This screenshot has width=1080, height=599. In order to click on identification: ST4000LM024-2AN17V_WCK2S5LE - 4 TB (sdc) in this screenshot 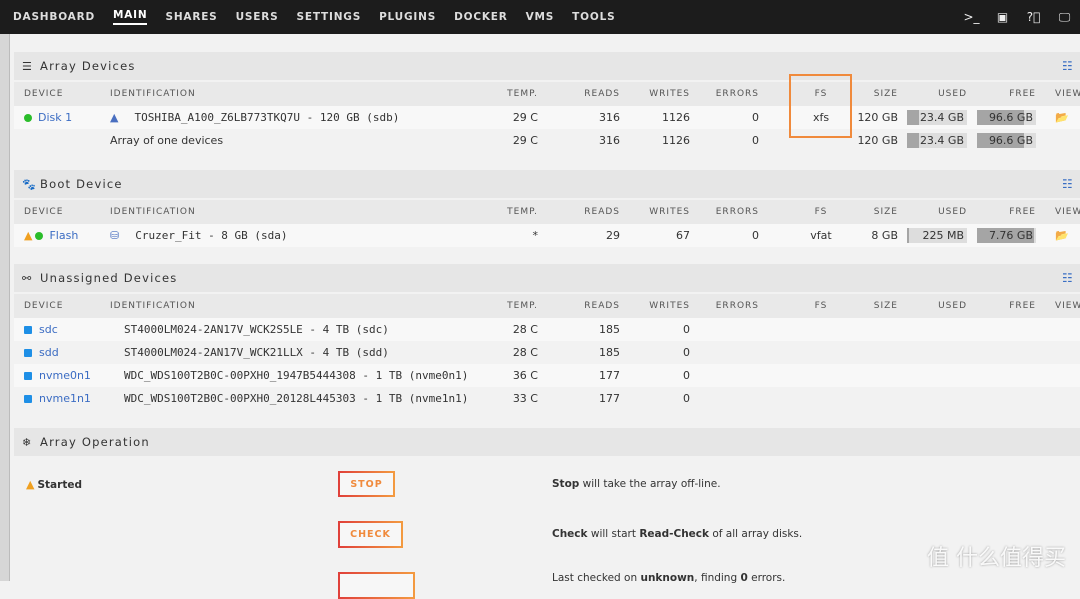, I will do `click(256, 329)`.